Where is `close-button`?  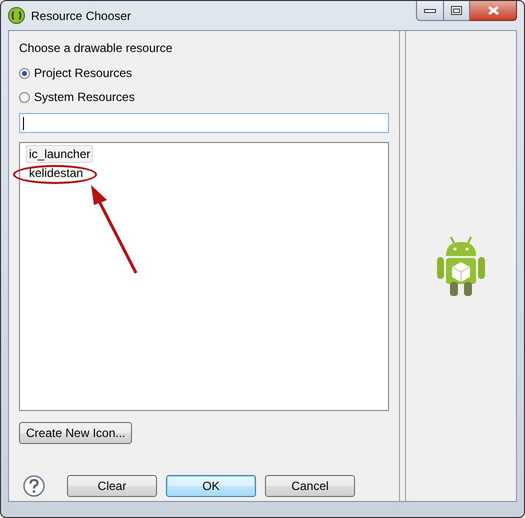 close-button is located at coordinates (493, 11).